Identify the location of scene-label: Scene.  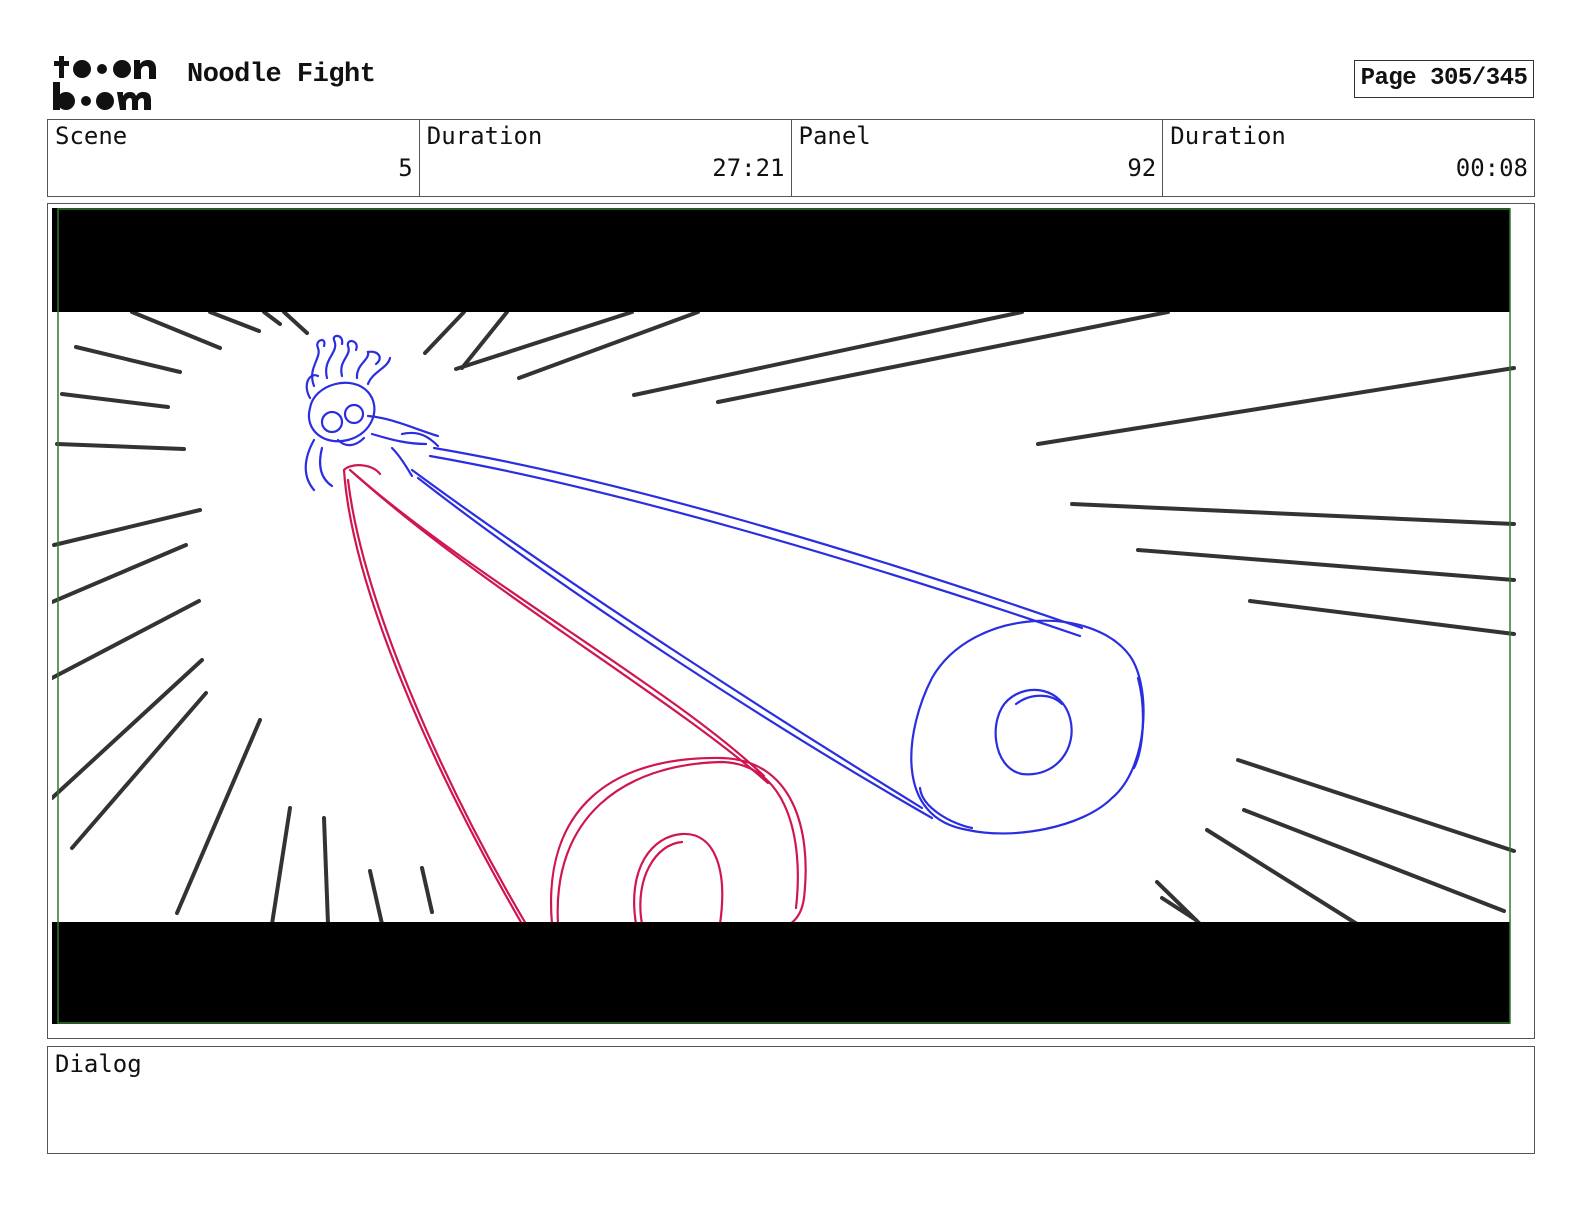
(91, 136).